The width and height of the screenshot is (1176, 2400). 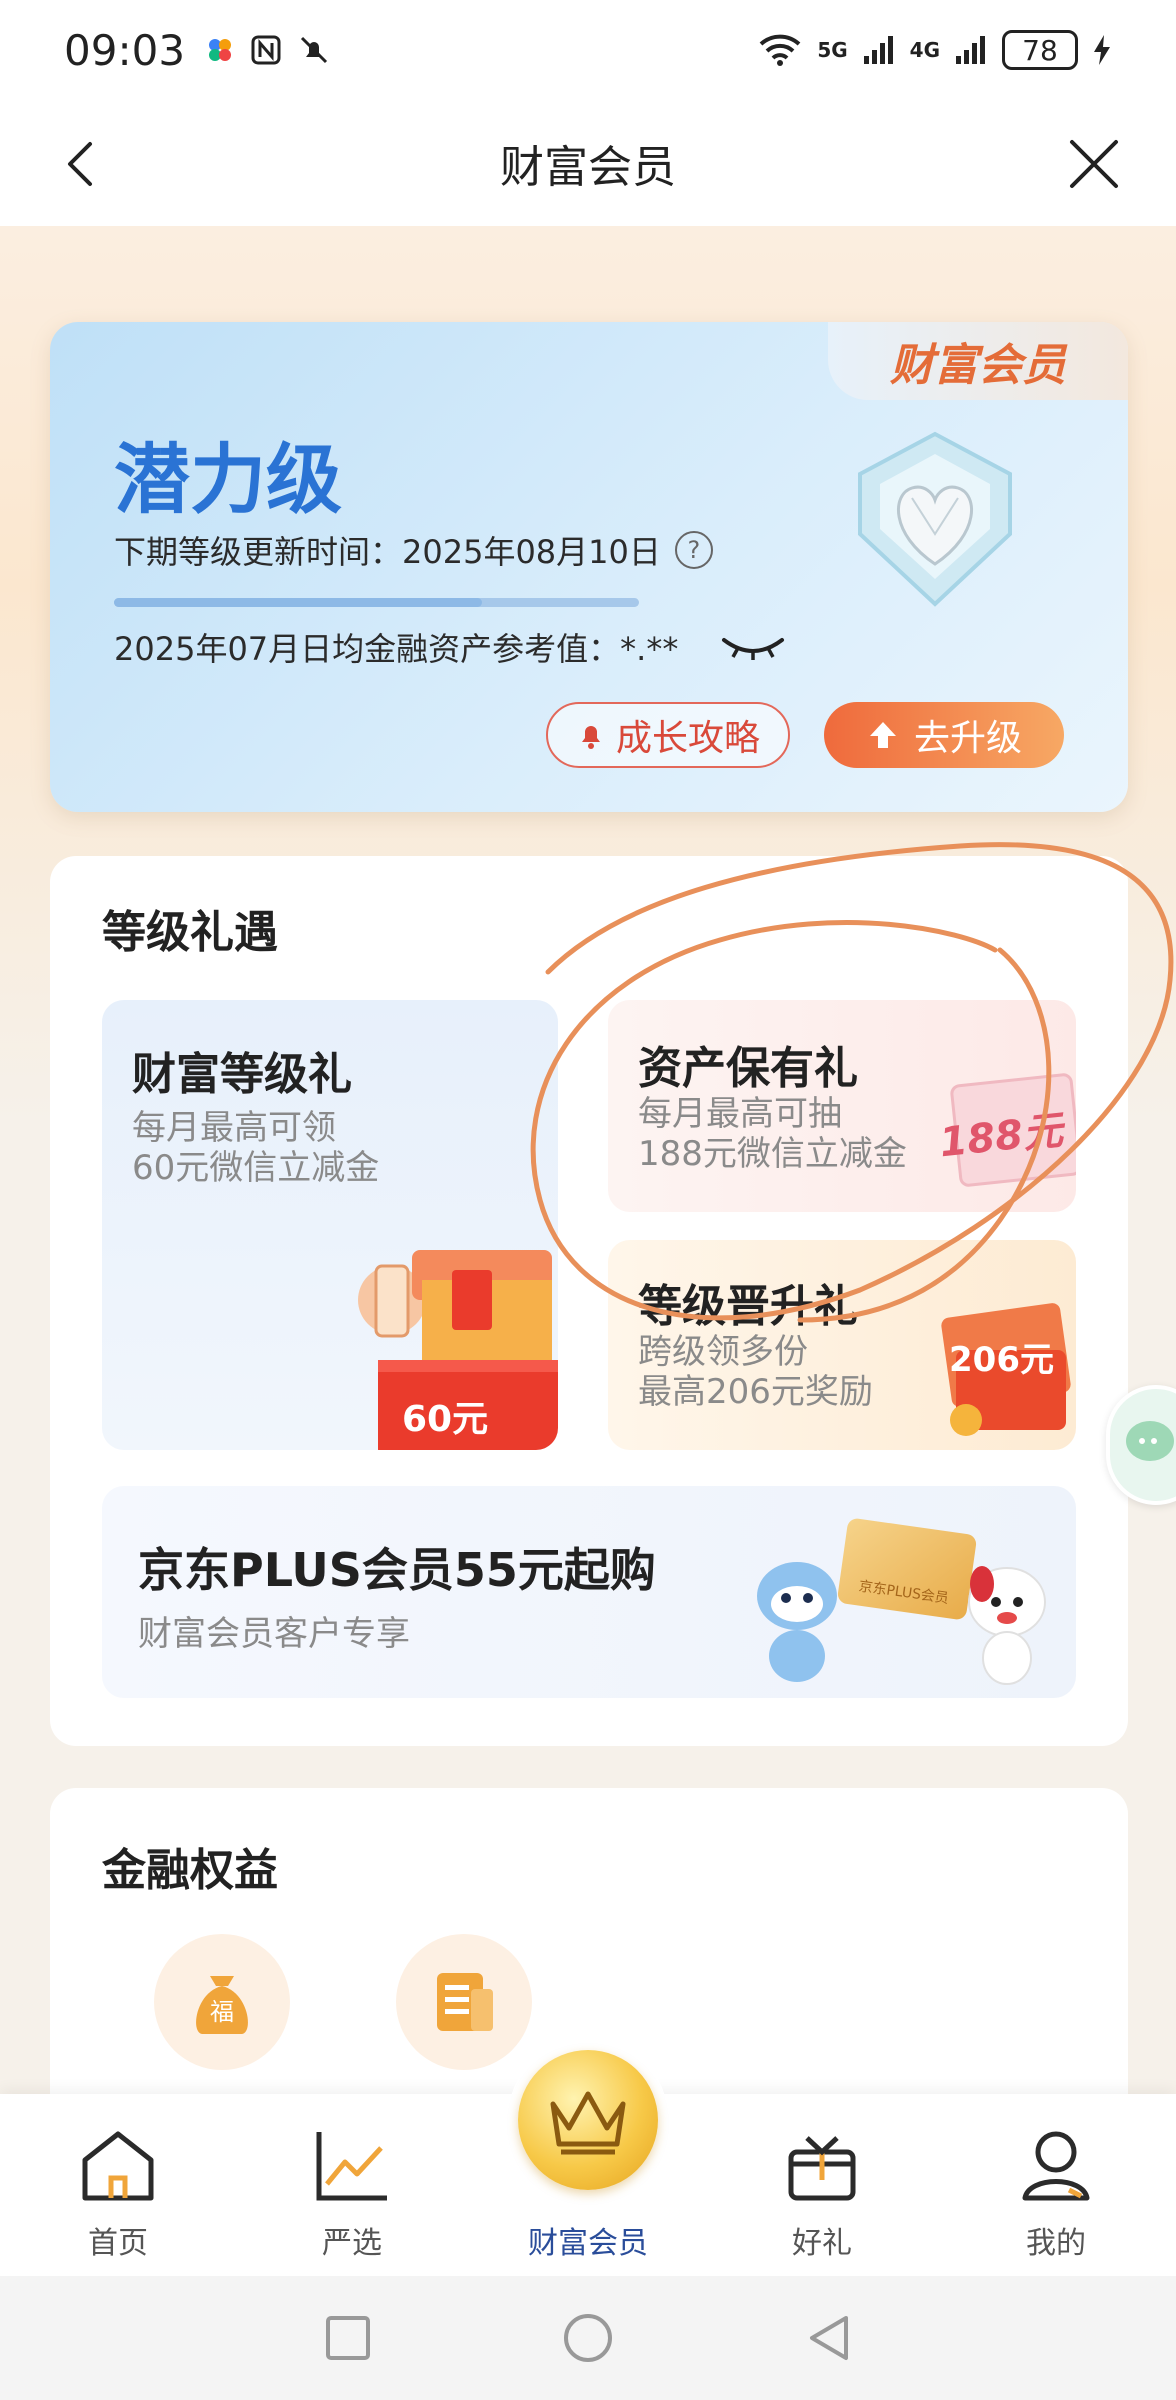 I want to click on document-benefit-icon, so click(x=464, y=2002).